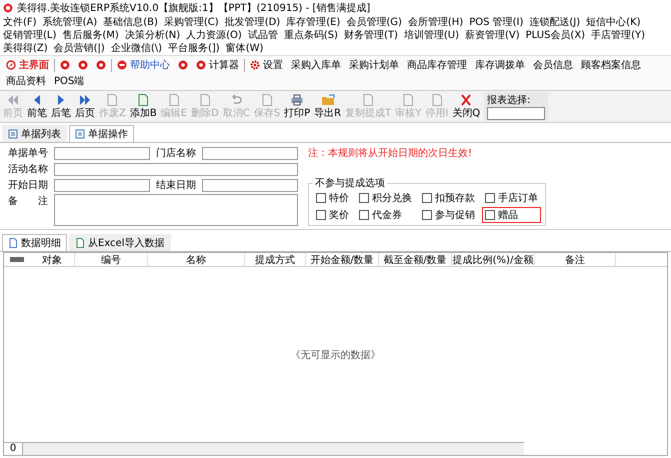 The height and width of the screenshot is (458, 671). What do you see at coordinates (297, 100) in the screenshot?
I see `printer-icon` at bounding box center [297, 100].